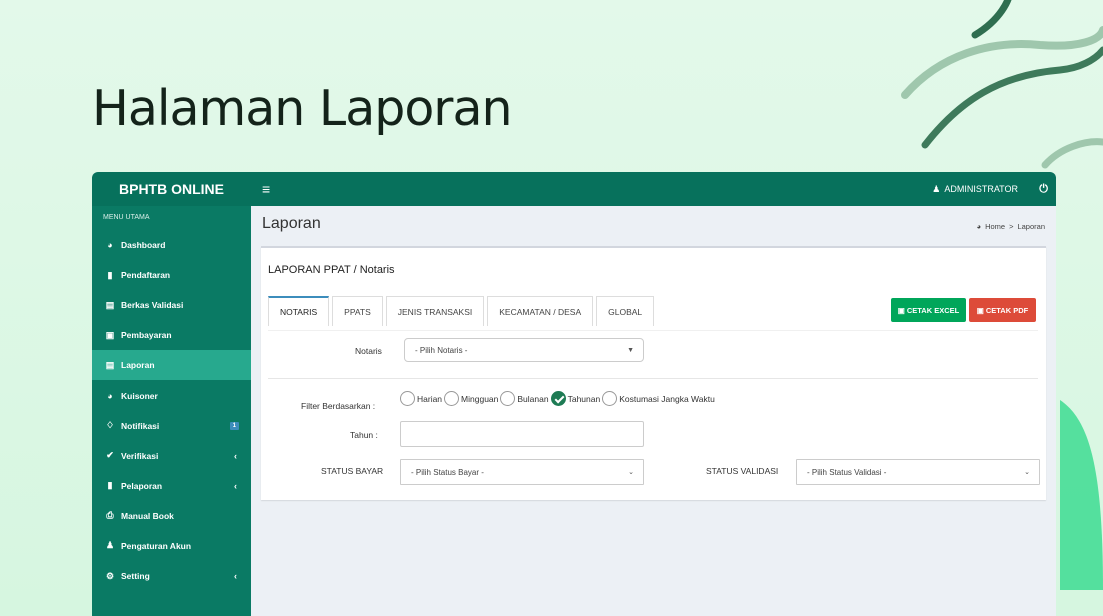 The width and height of the screenshot is (1103, 616). Describe the element at coordinates (142, 485) in the screenshot. I see `sidebar-item-label: Pelaporan` at that location.